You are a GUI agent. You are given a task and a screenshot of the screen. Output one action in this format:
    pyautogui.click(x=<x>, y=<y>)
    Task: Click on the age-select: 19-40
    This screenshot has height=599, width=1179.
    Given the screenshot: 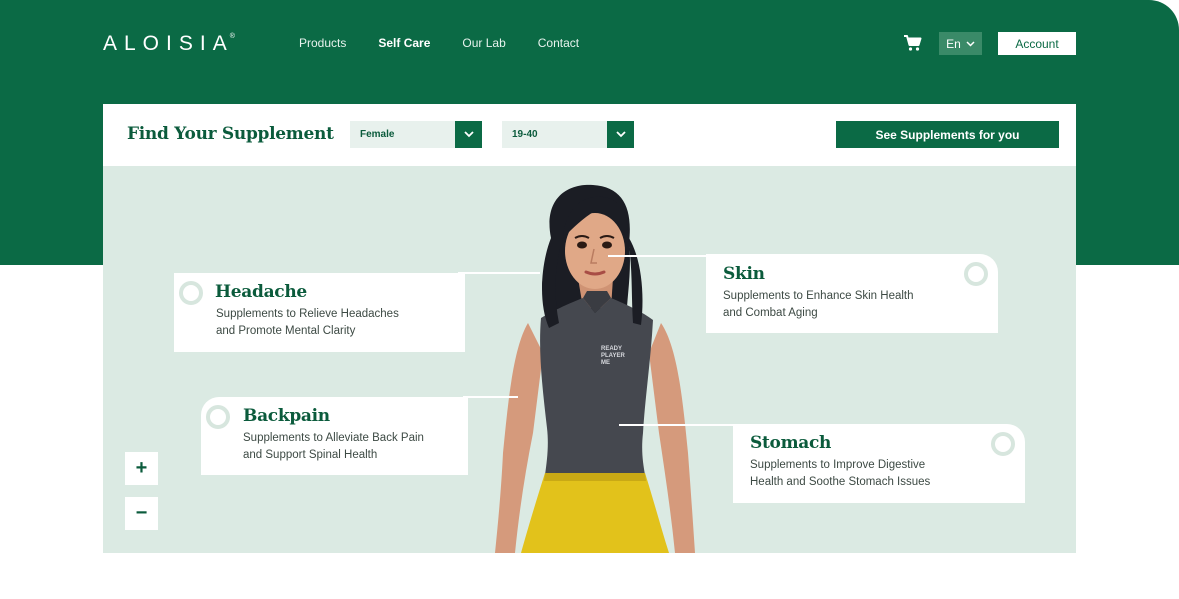 What is the action you would take?
    pyautogui.click(x=568, y=134)
    